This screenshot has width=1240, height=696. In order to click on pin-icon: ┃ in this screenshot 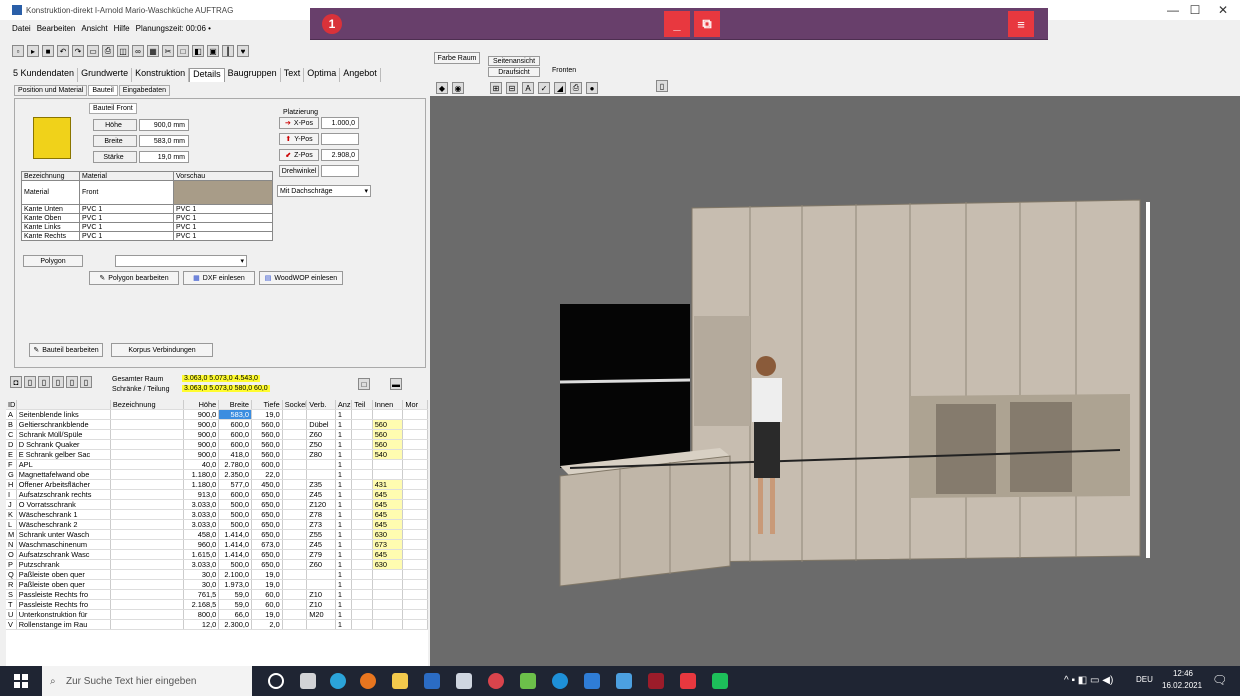, I will do `click(228, 51)`.